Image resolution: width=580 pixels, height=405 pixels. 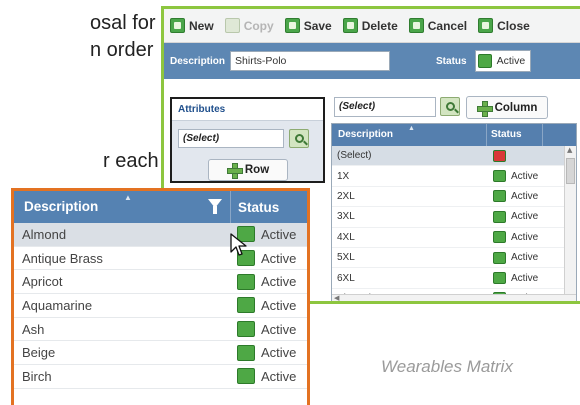 I want to click on table-row: Beige Active, so click(x=160, y=353).